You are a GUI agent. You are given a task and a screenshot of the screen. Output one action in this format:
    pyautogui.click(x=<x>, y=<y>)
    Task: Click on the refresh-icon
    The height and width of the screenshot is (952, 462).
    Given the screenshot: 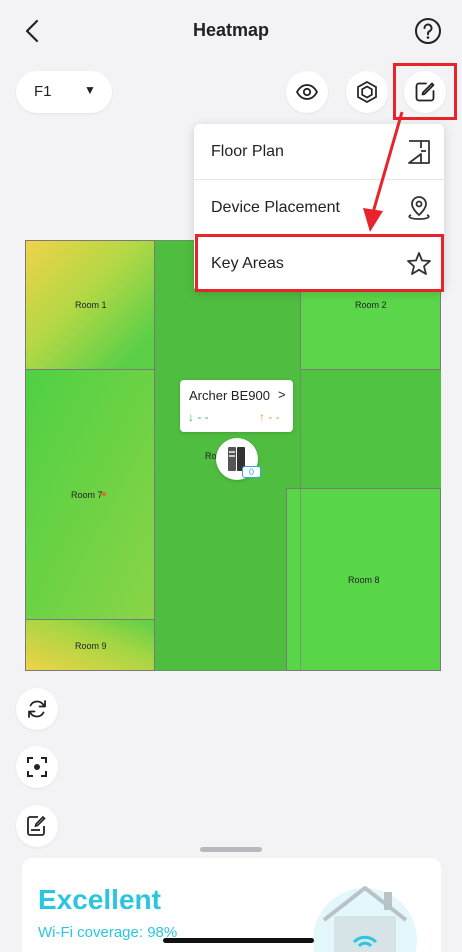 What is the action you would take?
    pyautogui.click(x=37, y=709)
    